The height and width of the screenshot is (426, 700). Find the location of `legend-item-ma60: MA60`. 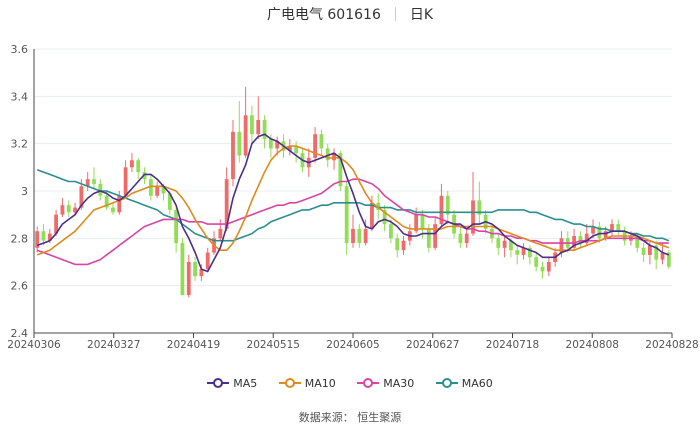

legend-item-ma60: MA60 is located at coordinates (464, 383).